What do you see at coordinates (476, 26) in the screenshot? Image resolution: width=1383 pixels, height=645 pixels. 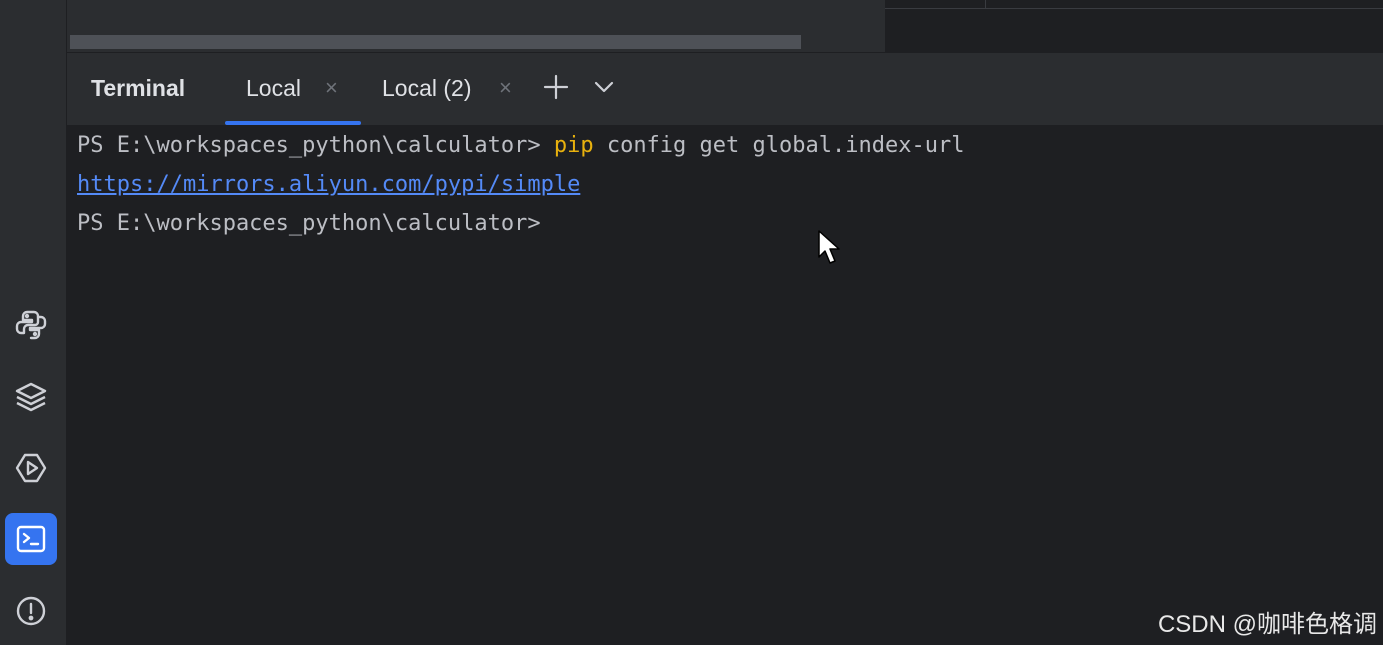 I see `editor-area` at bounding box center [476, 26].